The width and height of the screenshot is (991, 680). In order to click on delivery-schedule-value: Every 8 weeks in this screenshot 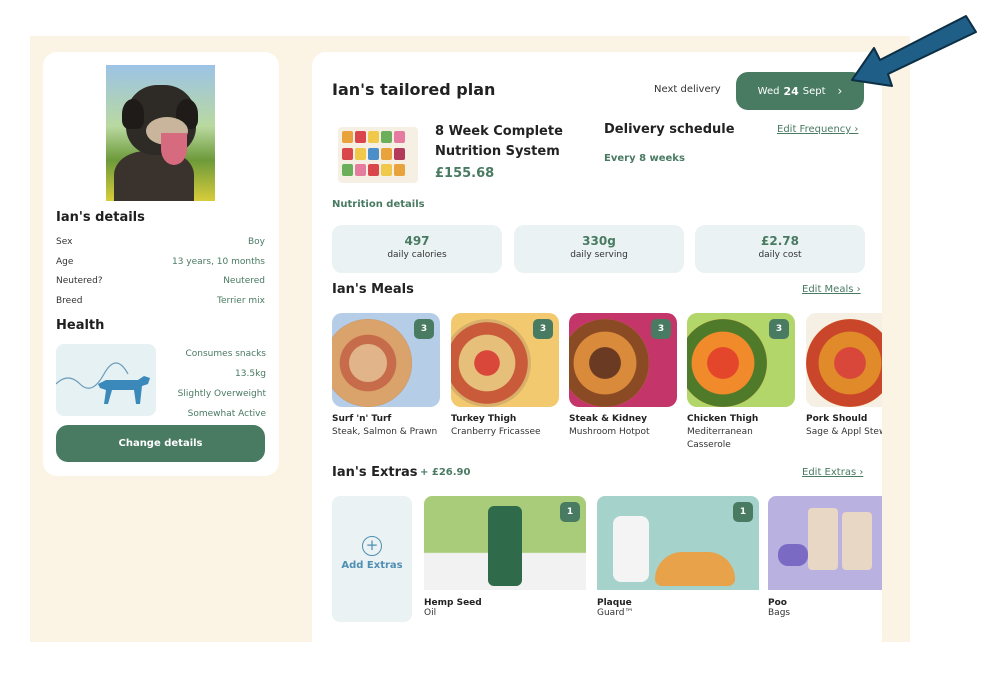, I will do `click(644, 158)`.